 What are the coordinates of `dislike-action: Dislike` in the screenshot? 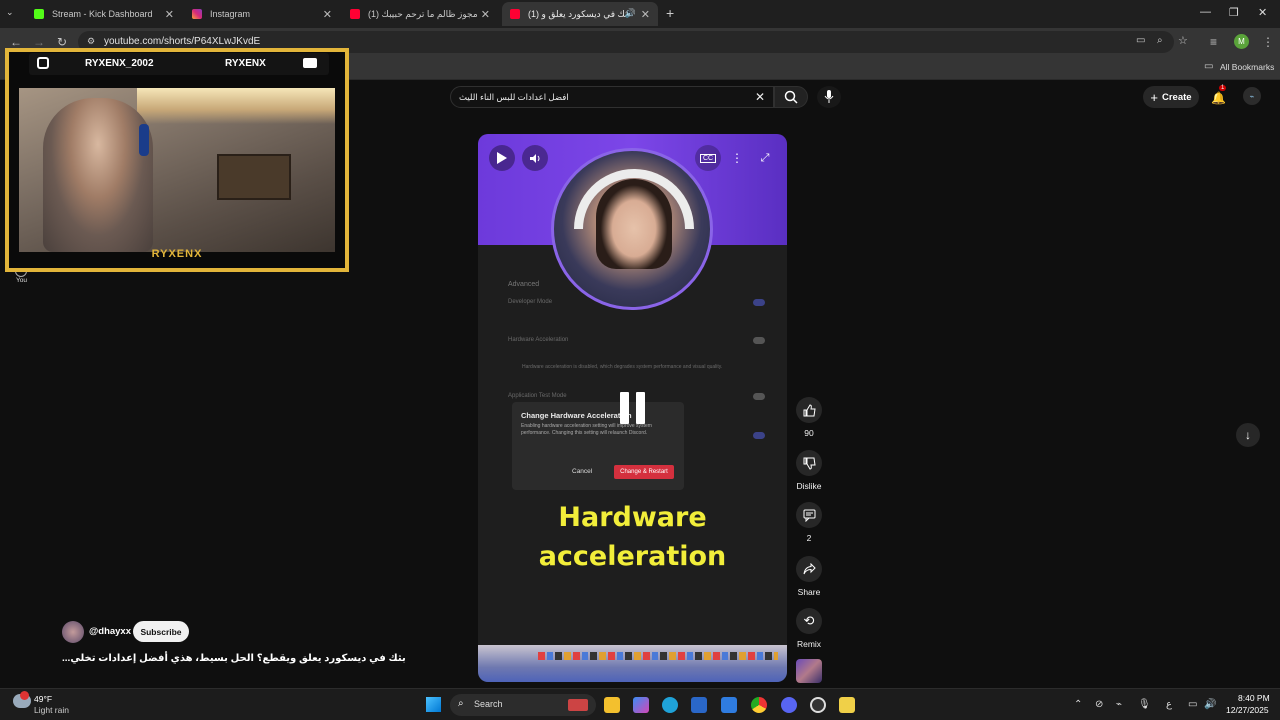 It's located at (809, 470).